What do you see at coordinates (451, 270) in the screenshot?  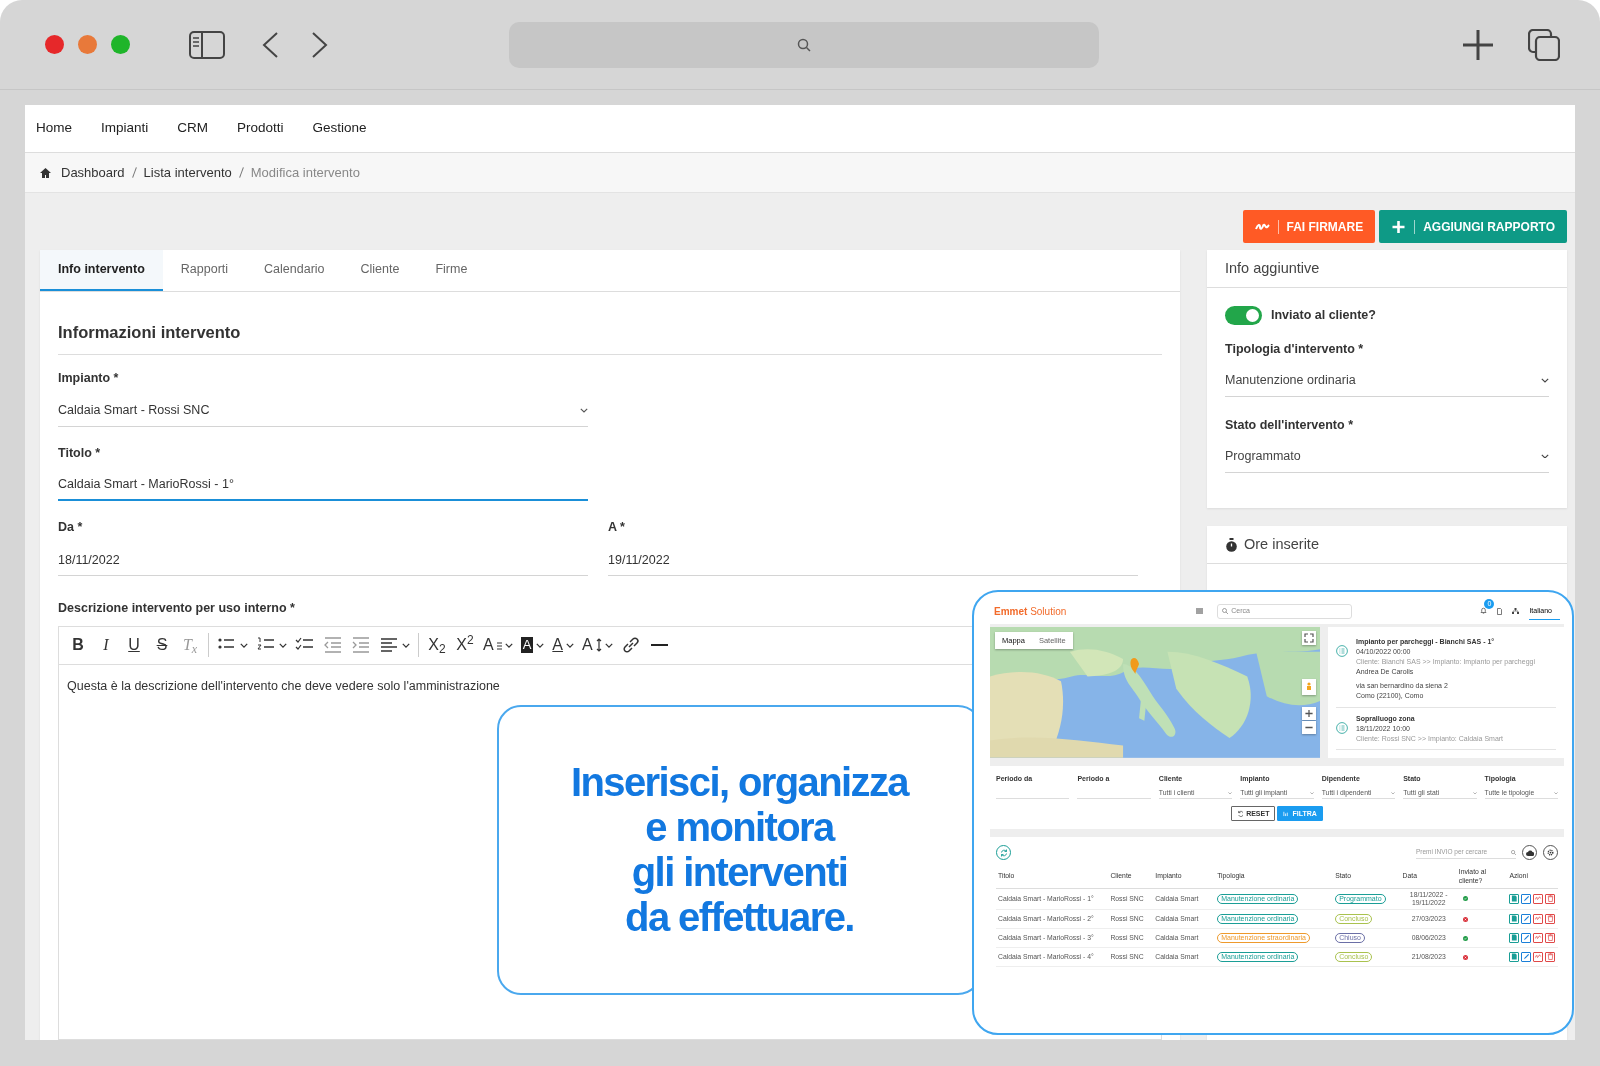 I see `tab: Firme` at bounding box center [451, 270].